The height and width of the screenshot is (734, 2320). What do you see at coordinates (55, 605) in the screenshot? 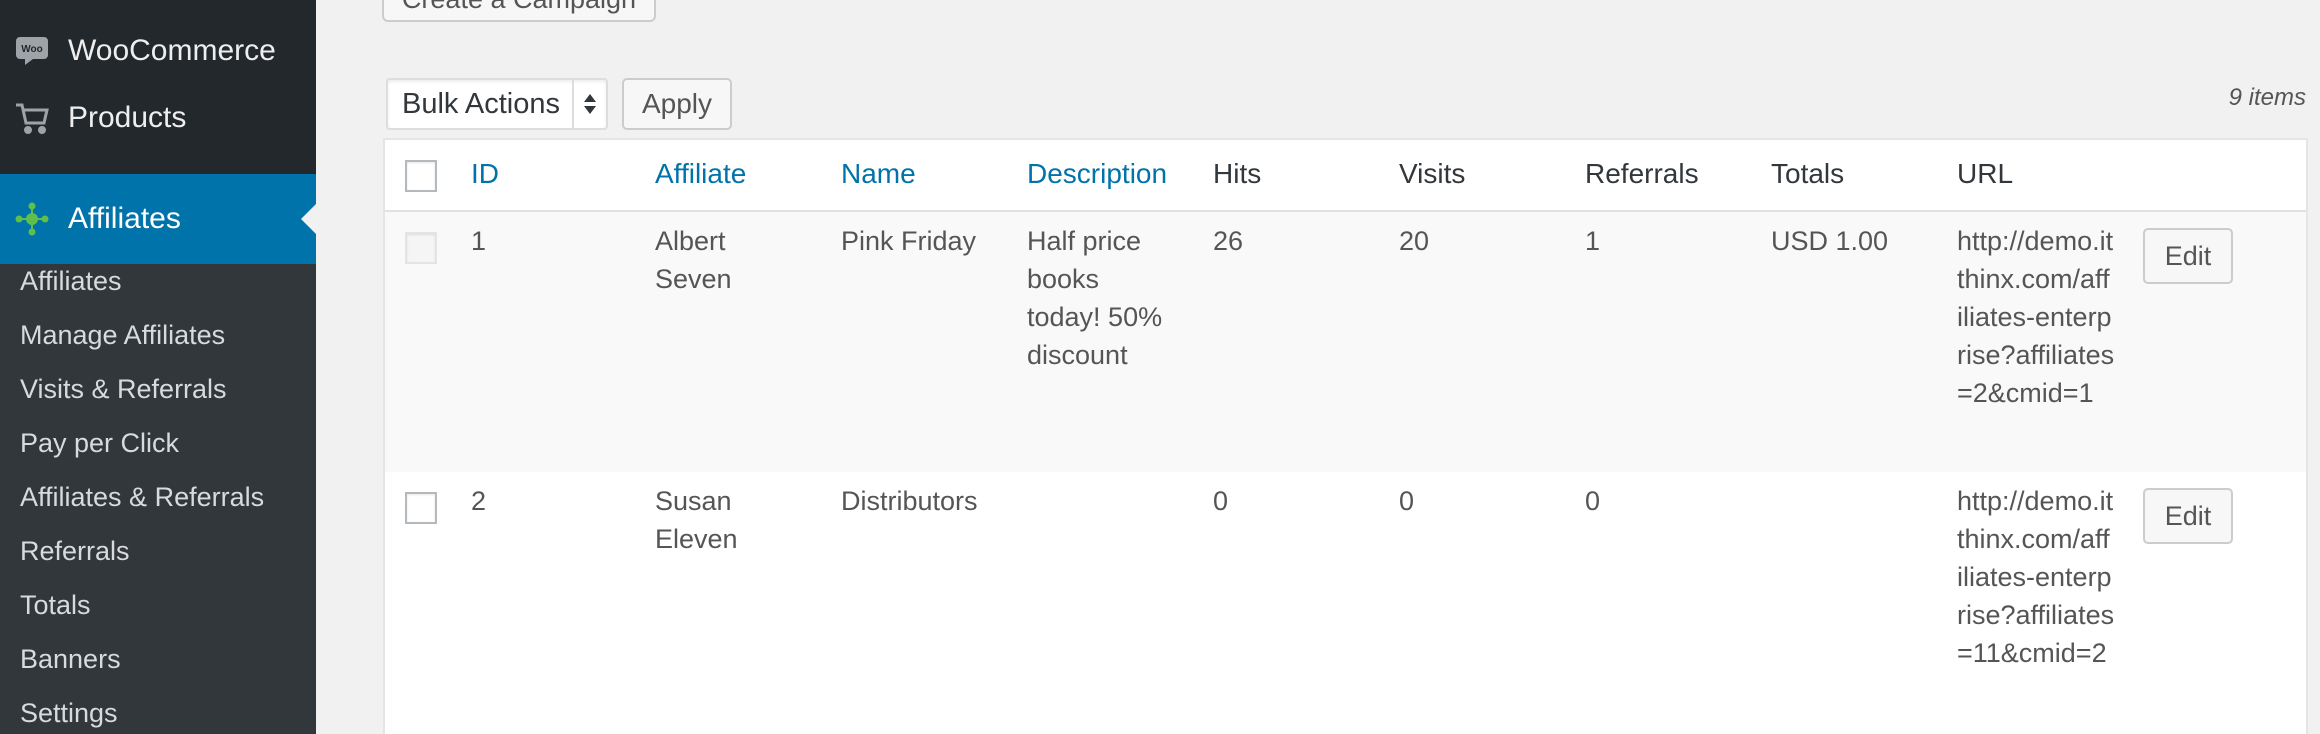
I see `submenu-totals: Totals` at bounding box center [55, 605].